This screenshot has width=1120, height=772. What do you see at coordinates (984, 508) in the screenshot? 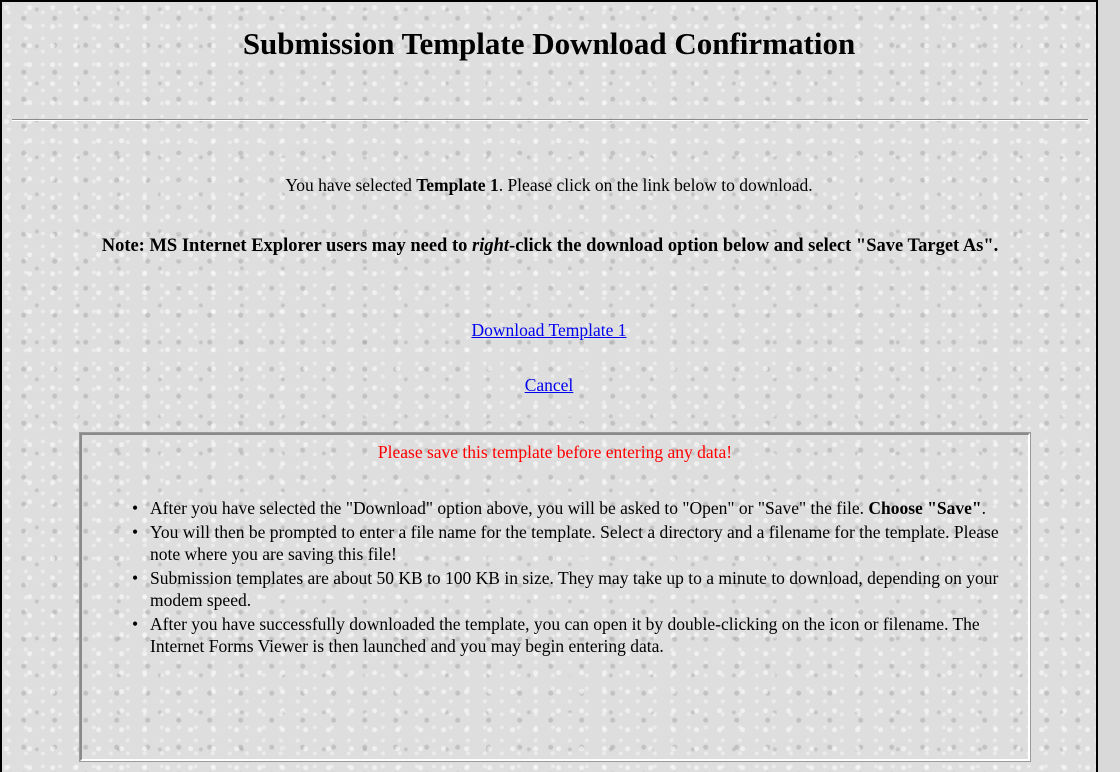
I see `list-item-tail: .` at bounding box center [984, 508].